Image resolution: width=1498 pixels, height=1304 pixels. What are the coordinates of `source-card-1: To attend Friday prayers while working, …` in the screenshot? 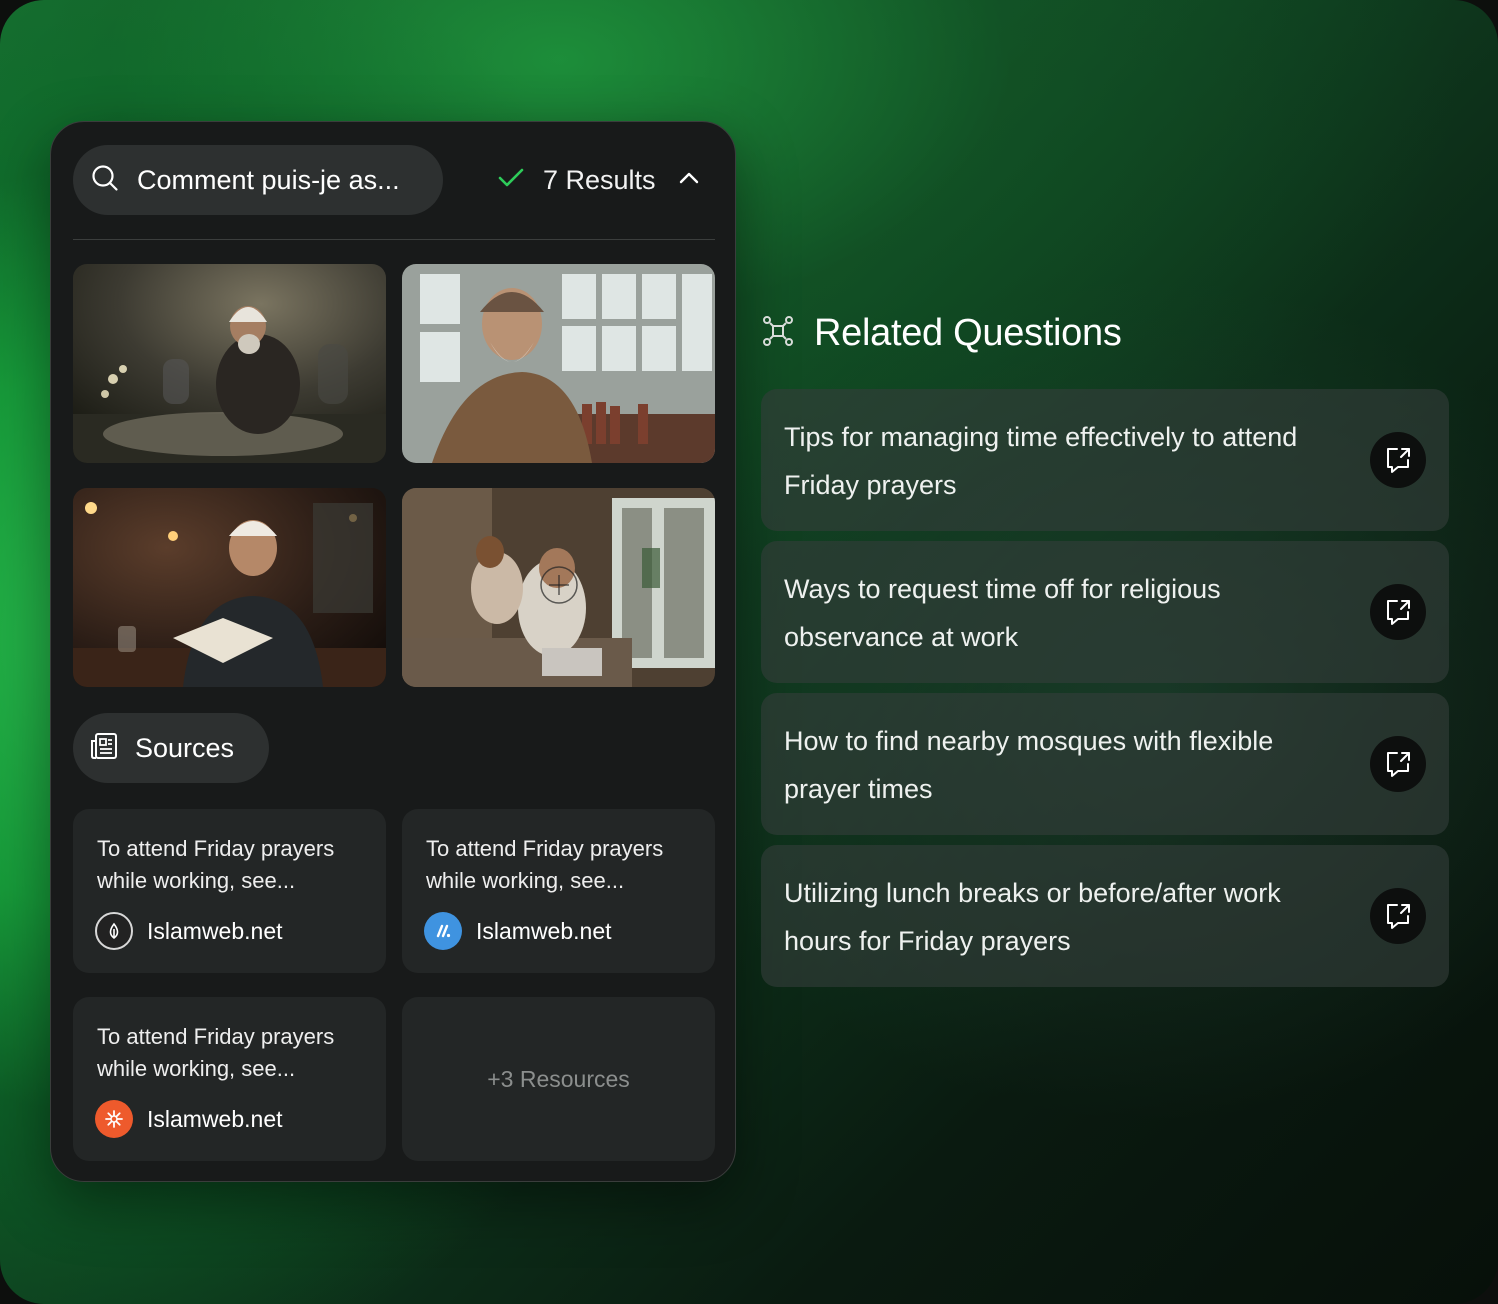 It's located at (229, 891).